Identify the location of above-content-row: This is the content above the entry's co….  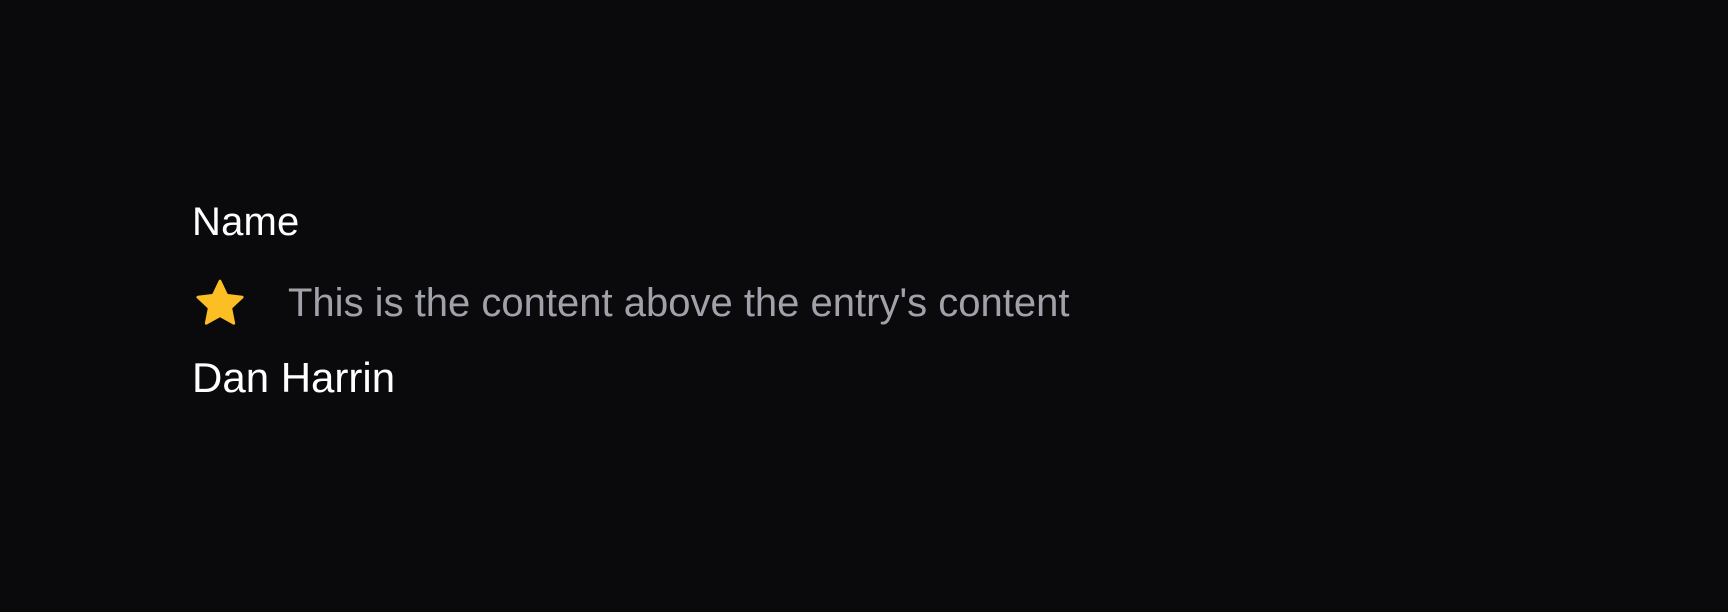
(862, 303).